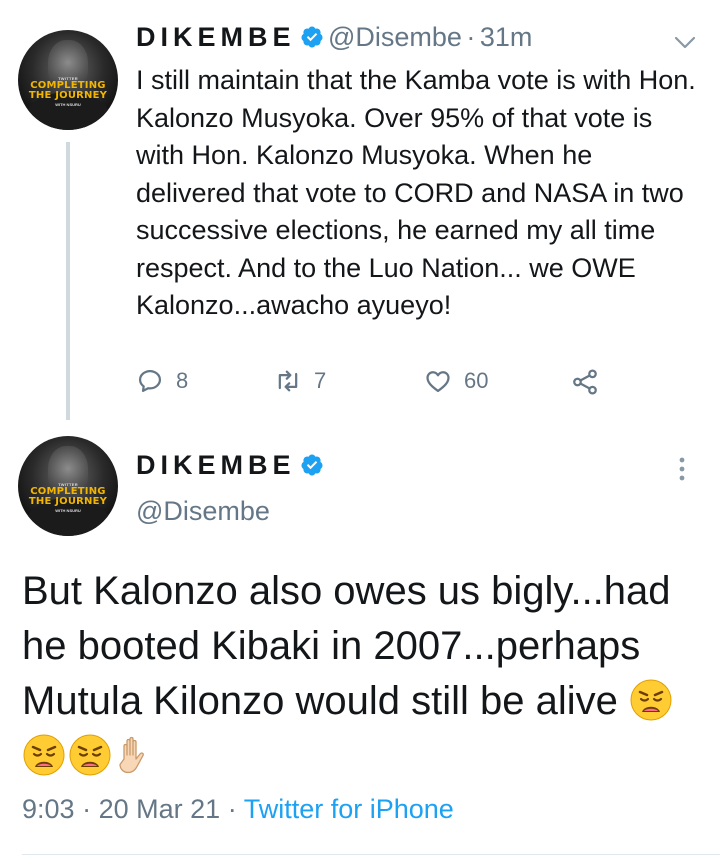 The height and width of the screenshot is (864, 720). I want to click on divider, so click(371, 854).